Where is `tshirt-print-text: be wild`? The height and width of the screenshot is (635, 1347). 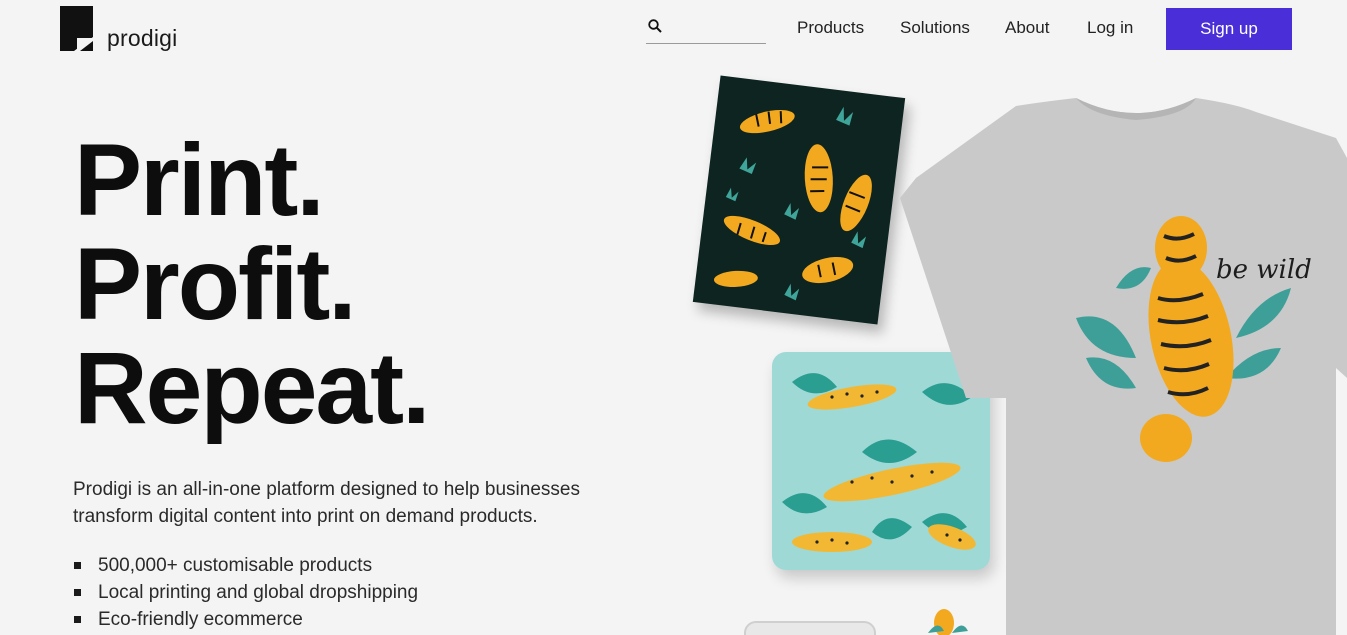 tshirt-print-text: be wild is located at coordinates (1264, 270).